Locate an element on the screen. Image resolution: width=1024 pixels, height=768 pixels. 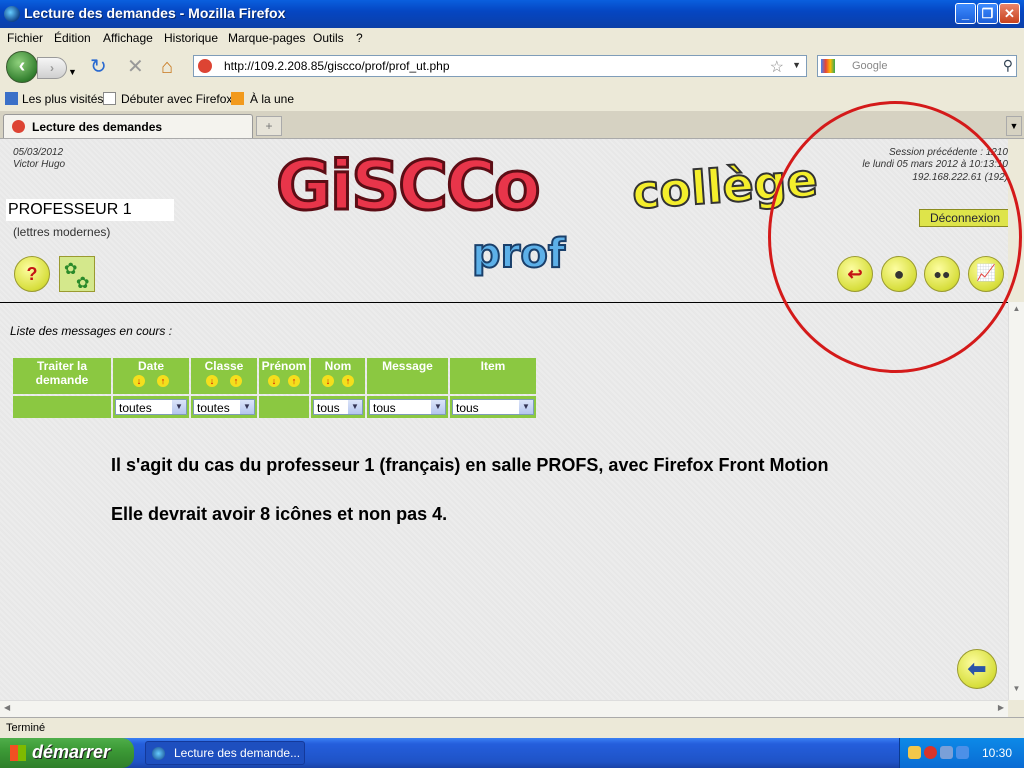
header-school: Victor Hugo is located at coordinates (39, 164).